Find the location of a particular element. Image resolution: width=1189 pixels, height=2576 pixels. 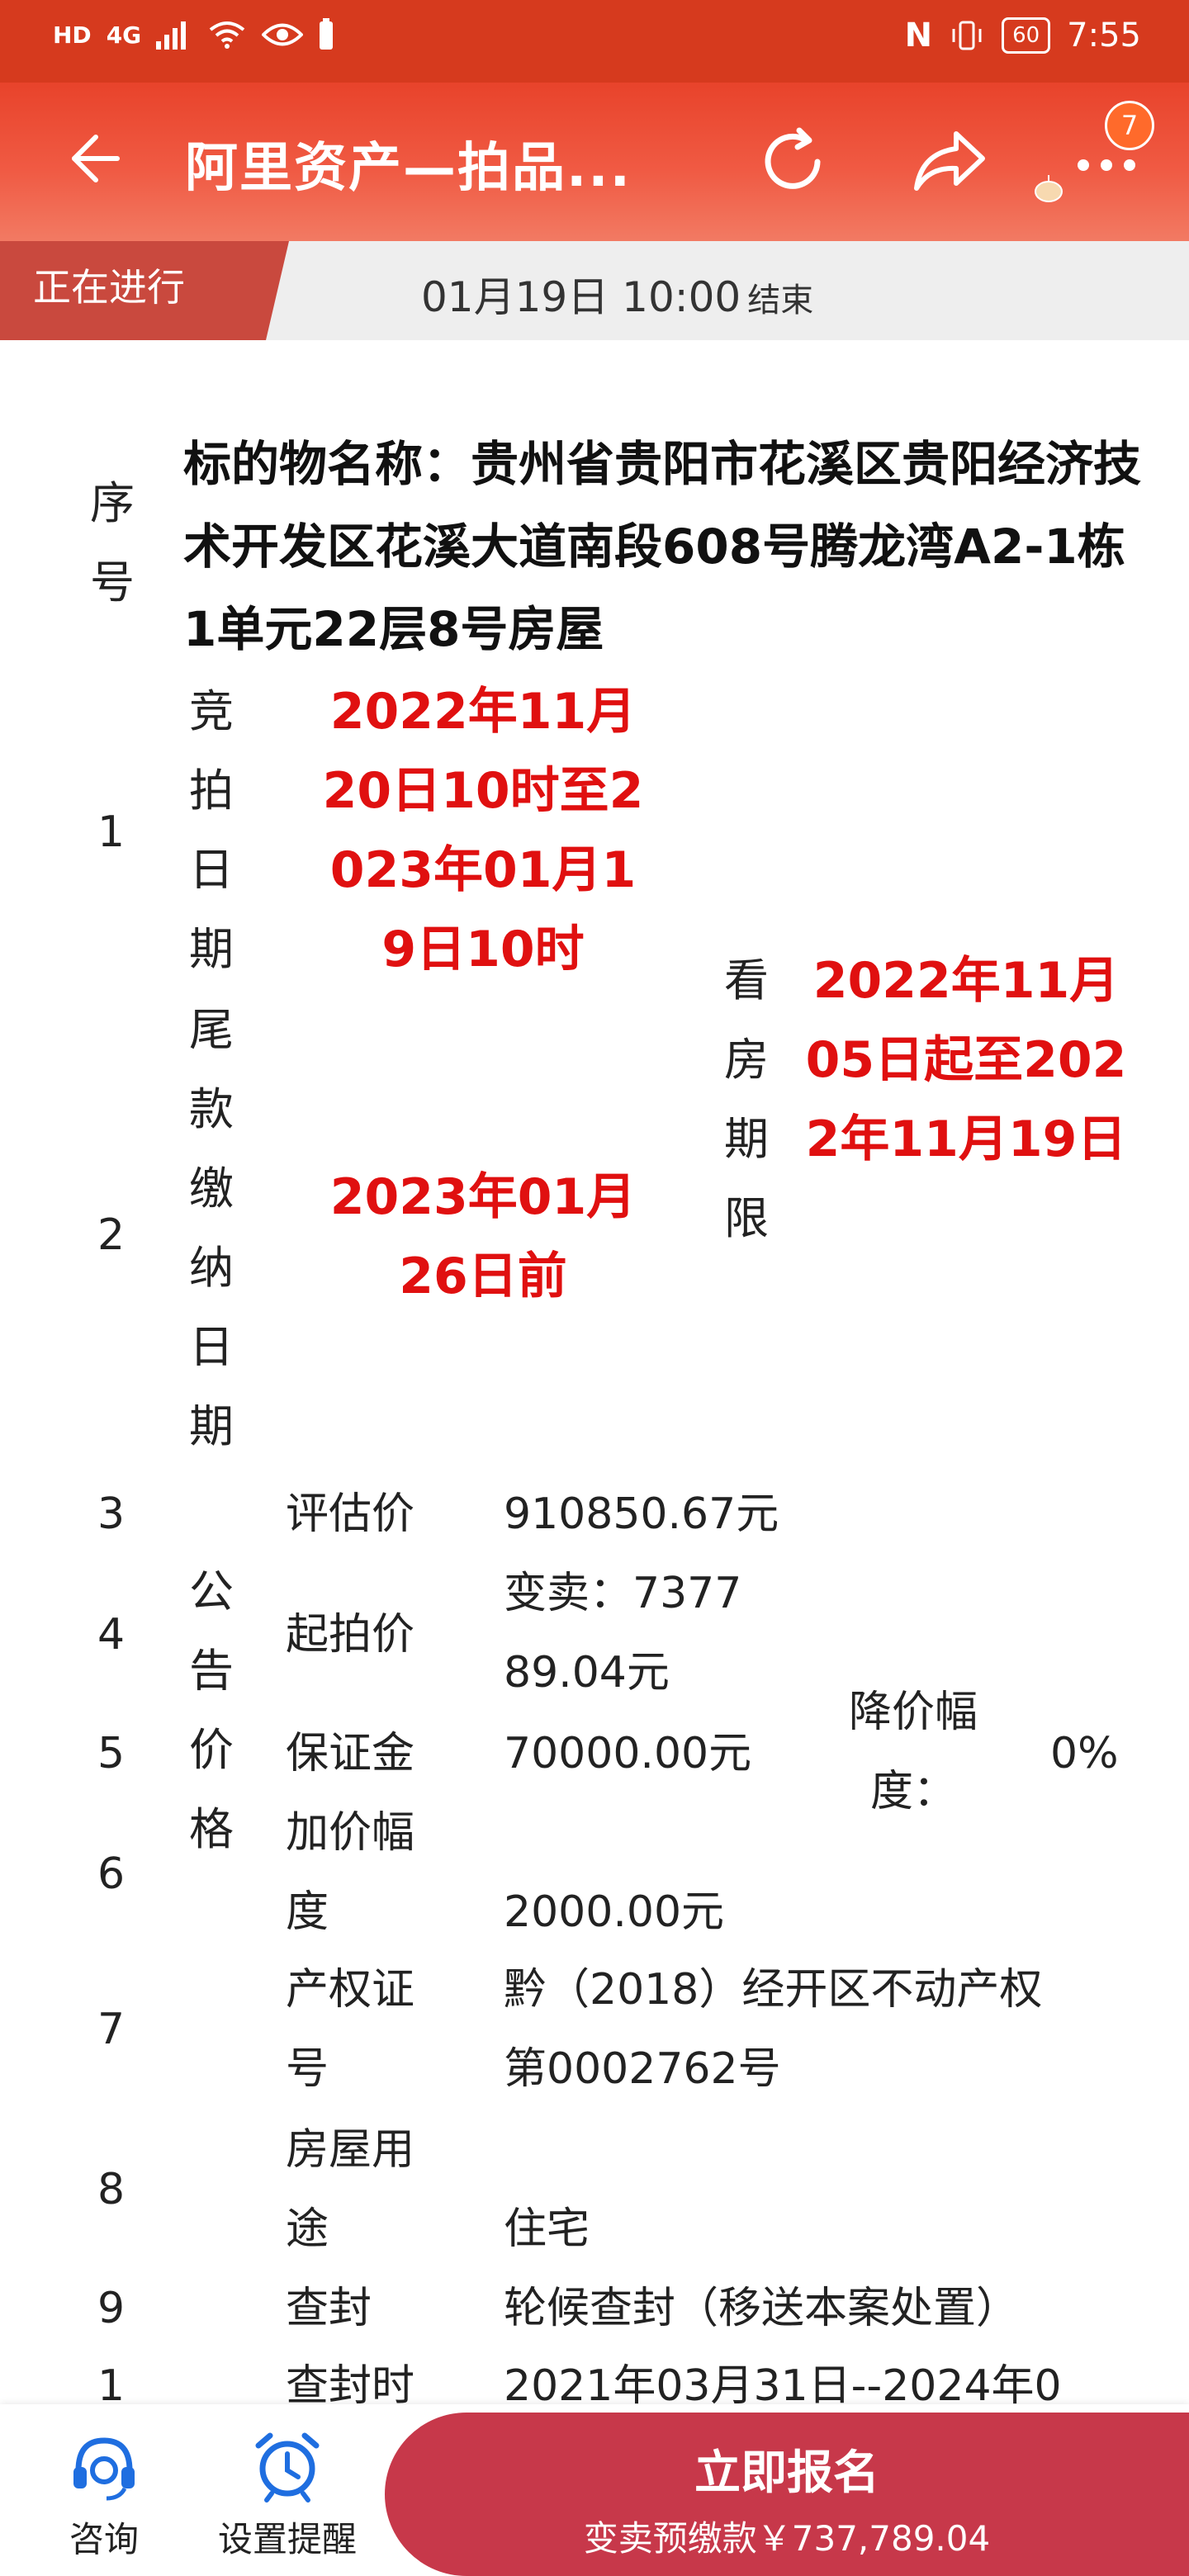

register-now-button: 立即报名 变卖预缴款￥737,789.04 is located at coordinates (787, 2494).